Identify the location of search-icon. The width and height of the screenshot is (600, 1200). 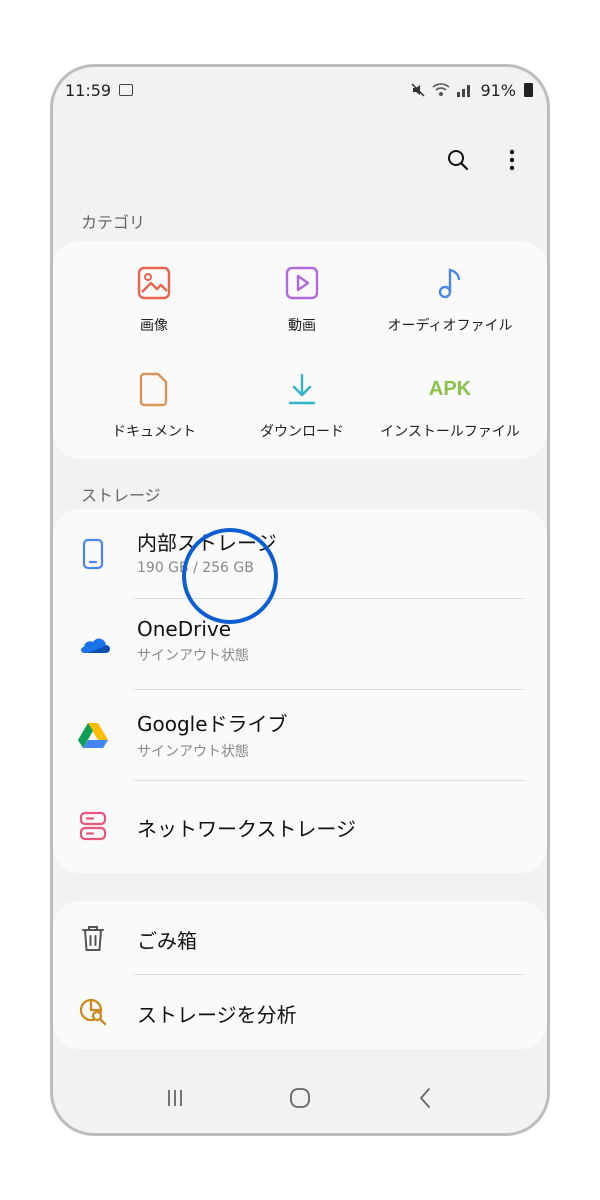
(458, 160).